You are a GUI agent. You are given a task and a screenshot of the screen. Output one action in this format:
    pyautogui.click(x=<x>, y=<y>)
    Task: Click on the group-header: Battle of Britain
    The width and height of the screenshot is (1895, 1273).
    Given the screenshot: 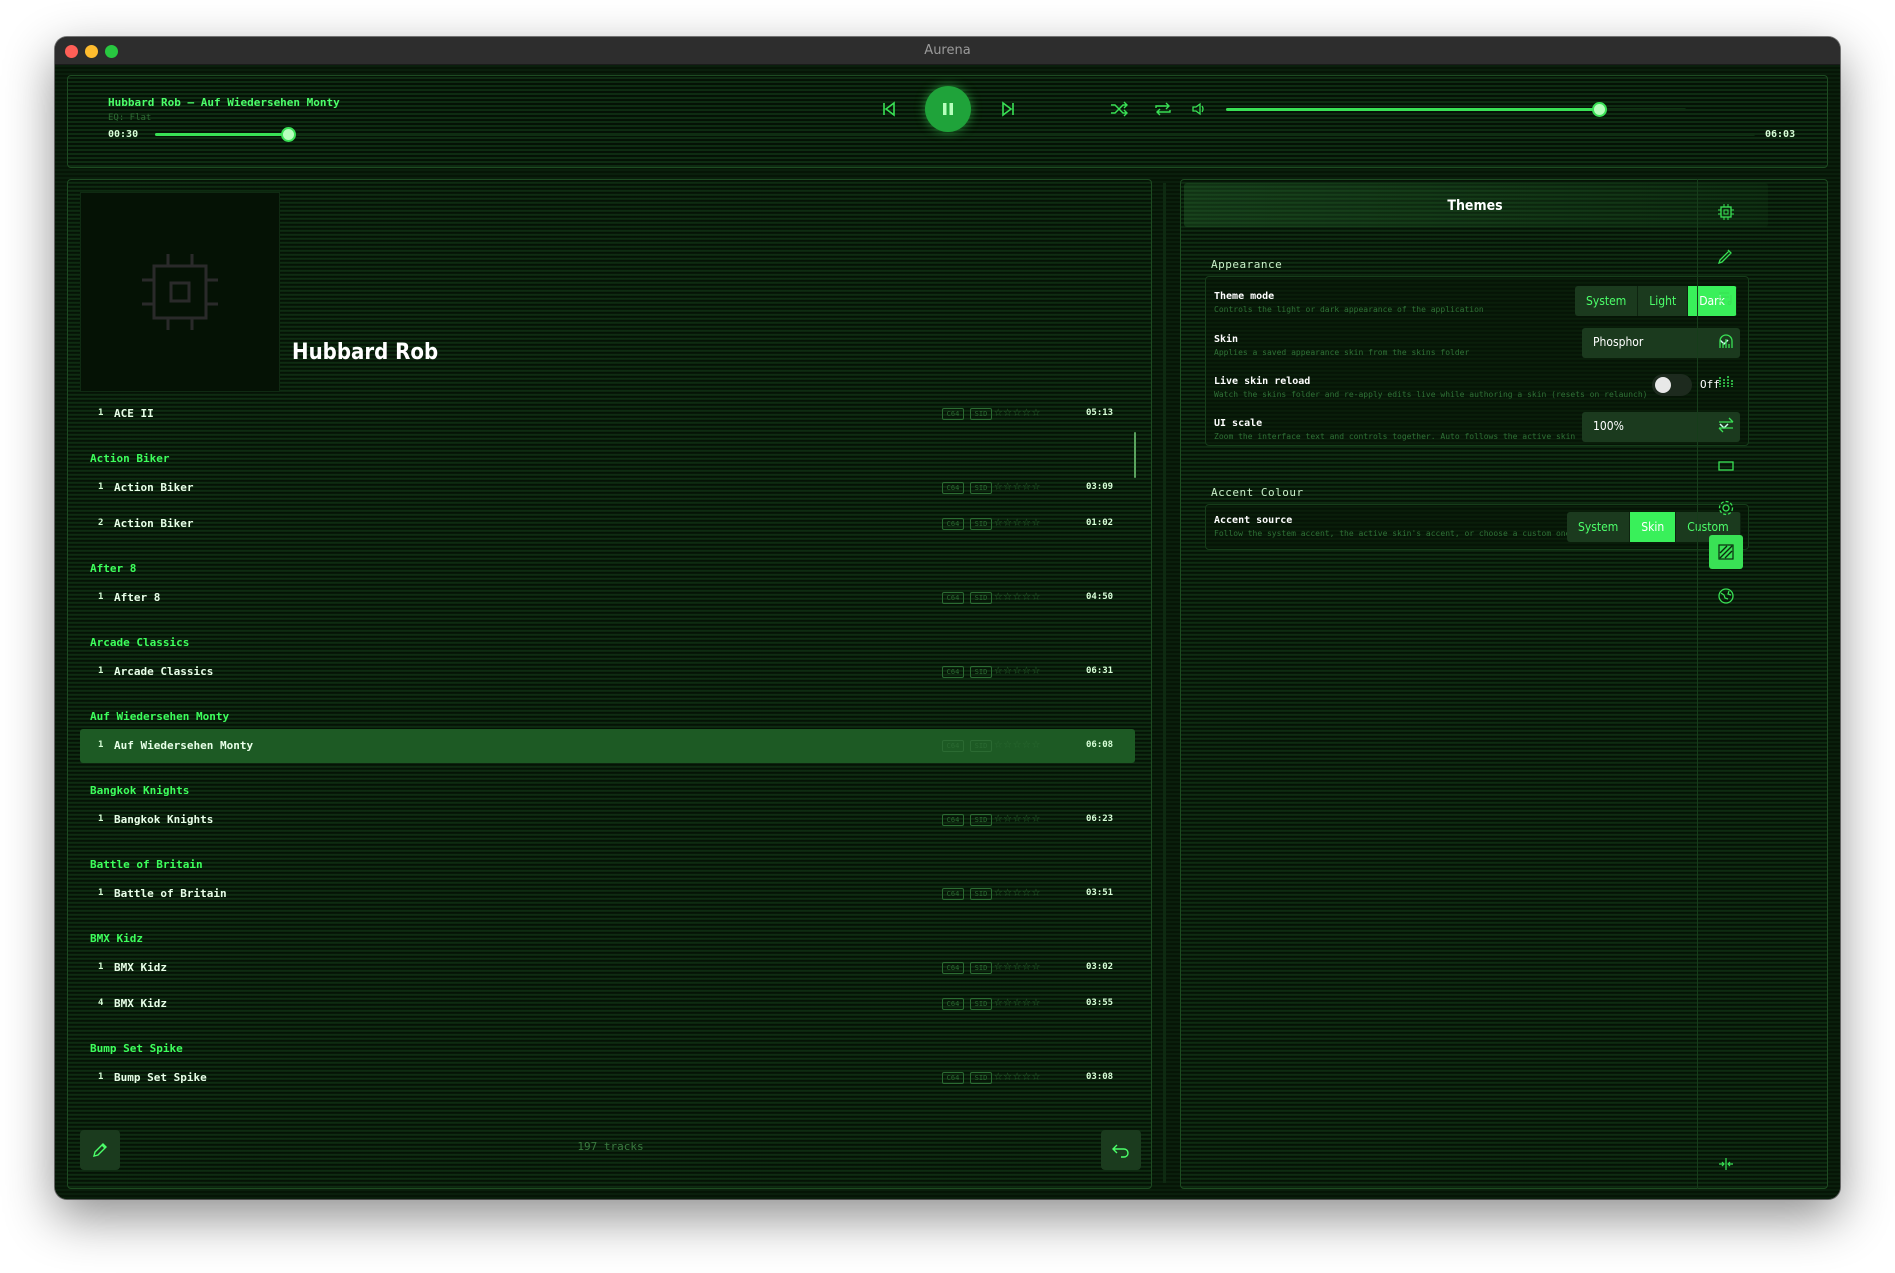 What is the action you would take?
    pyautogui.click(x=146, y=864)
    